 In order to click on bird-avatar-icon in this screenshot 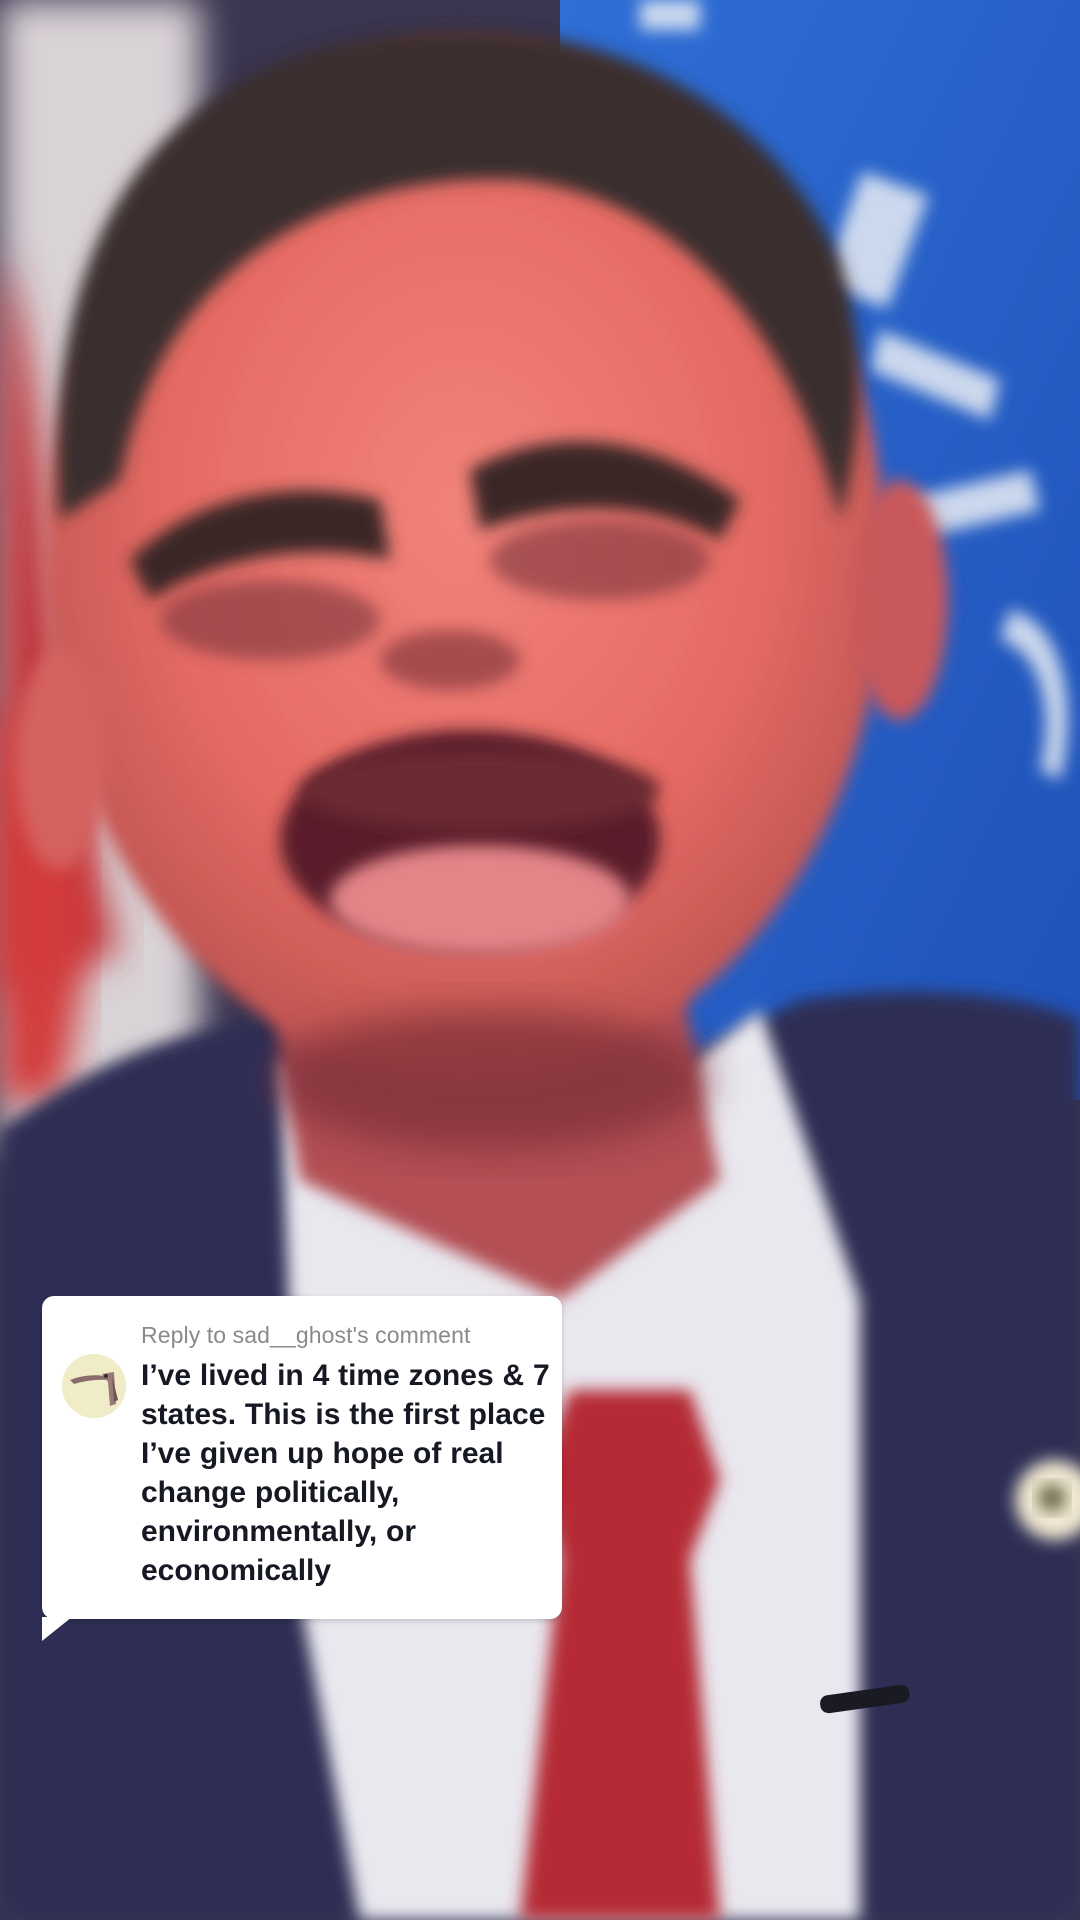, I will do `click(94, 1386)`.